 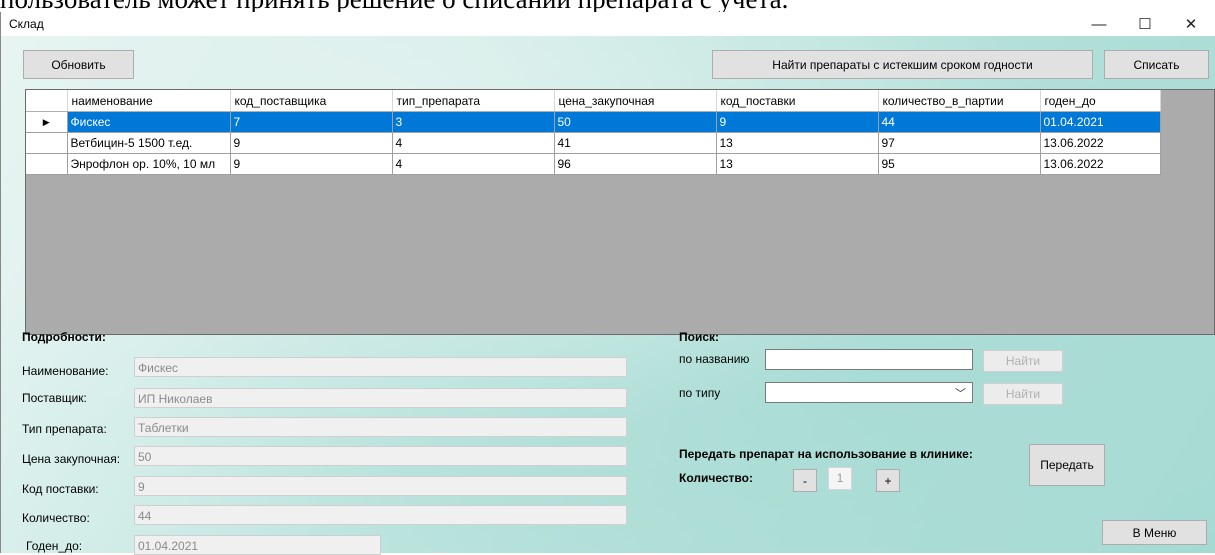 What do you see at coordinates (54, 546) in the screenshot?
I see `expiry-label: Годен_до:` at bounding box center [54, 546].